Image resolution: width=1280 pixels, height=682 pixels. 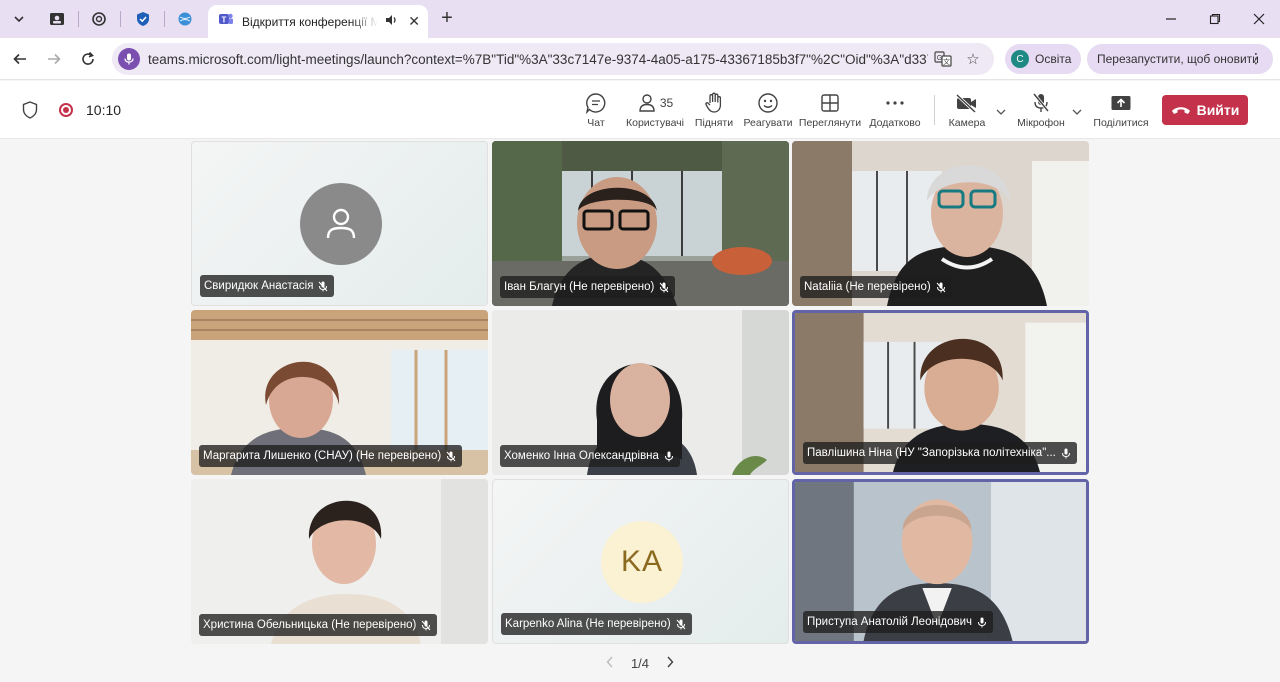 I want to click on participant-name-tag: Свиридюк Анастасія, so click(x=267, y=286).